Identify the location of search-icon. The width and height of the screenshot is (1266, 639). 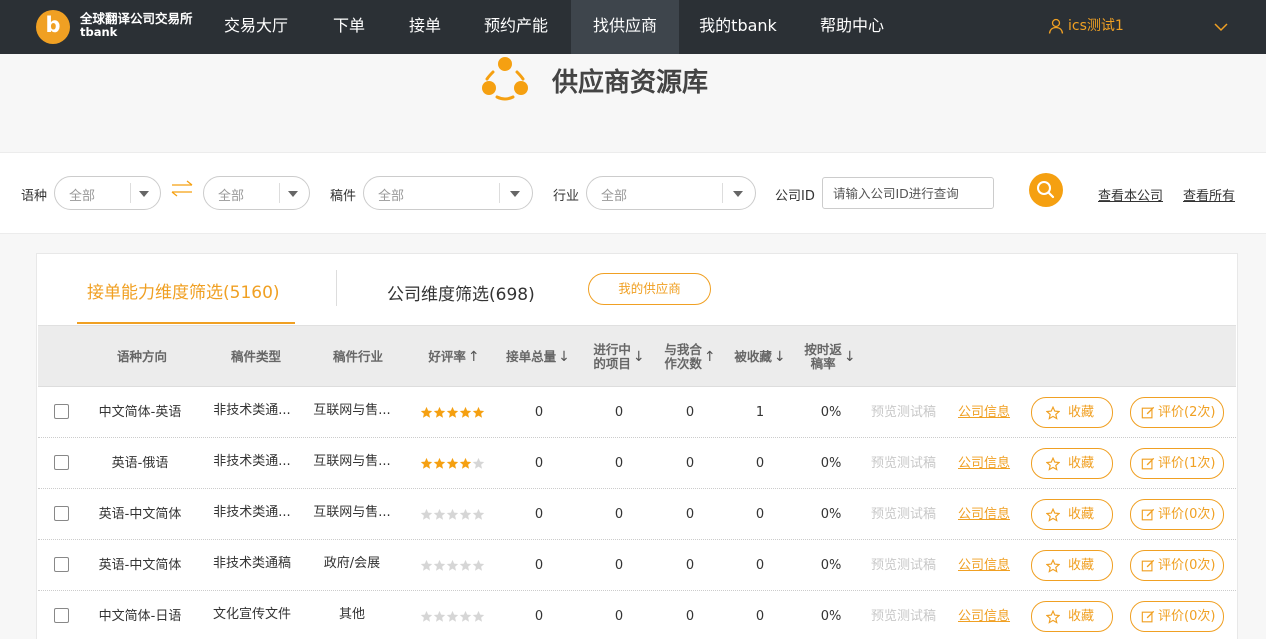
(1046, 190).